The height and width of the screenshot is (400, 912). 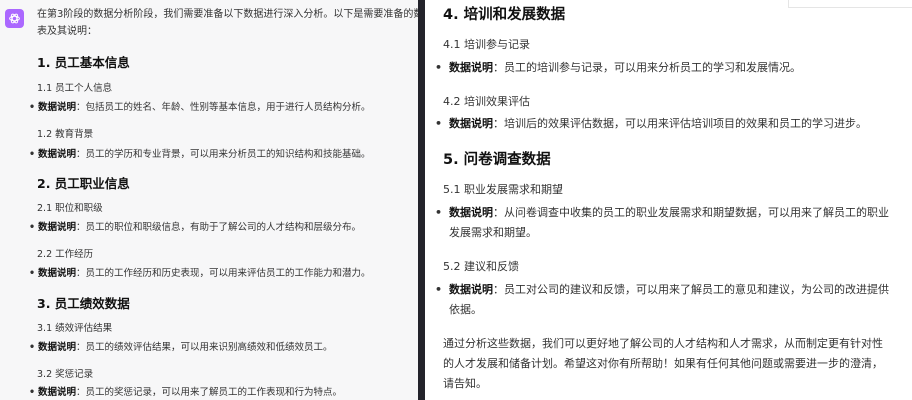 What do you see at coordinates (223, 273) in the screenshot?
I see `bullet-text: ：员工的工作经历和历史表现，可以用来评估员工的工作能力和潜力。` at bounding box center [223, 273].